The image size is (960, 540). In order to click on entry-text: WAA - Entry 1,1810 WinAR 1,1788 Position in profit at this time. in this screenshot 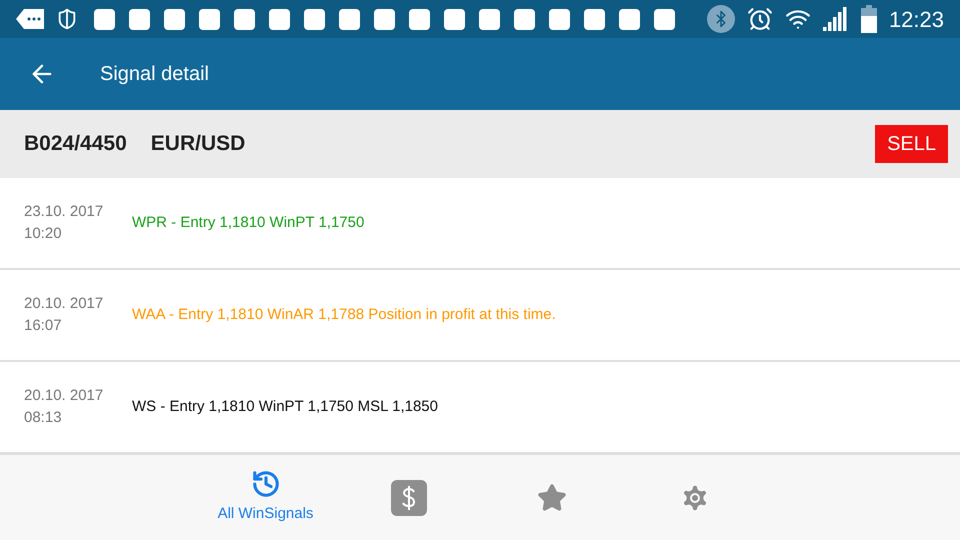, I will do `click(344, 314)`.